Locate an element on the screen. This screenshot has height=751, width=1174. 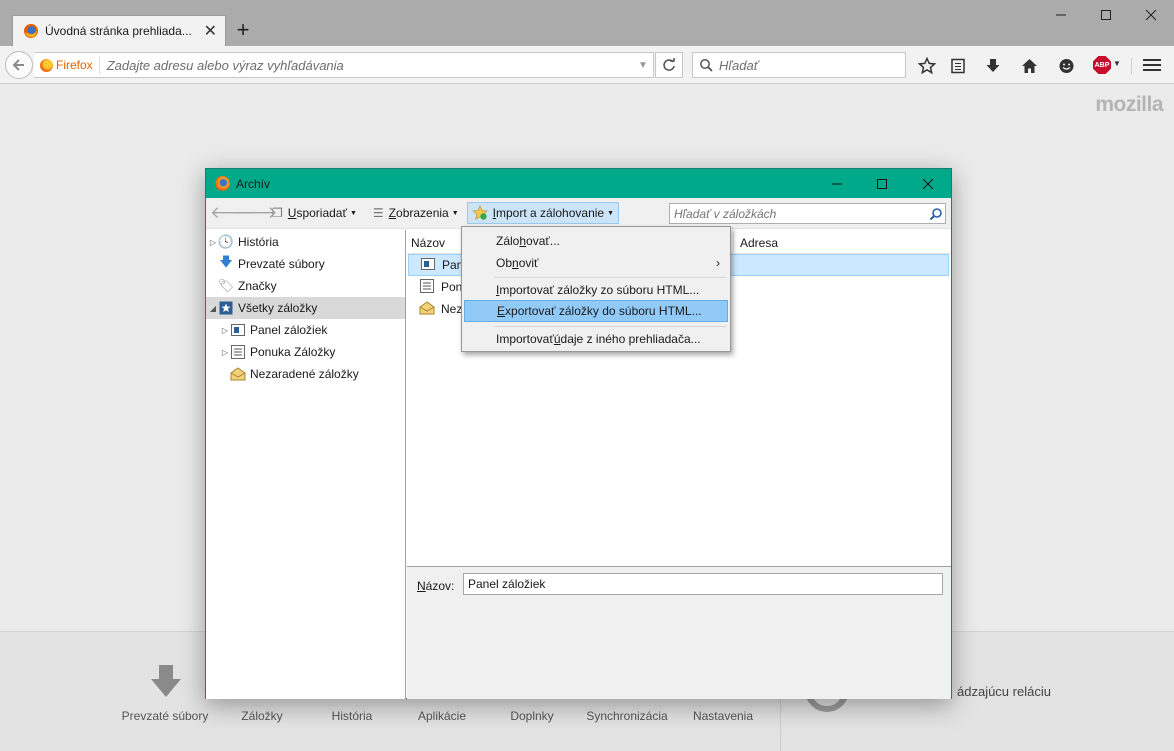
toolbar-separator is located at coordinates (1131, 66).